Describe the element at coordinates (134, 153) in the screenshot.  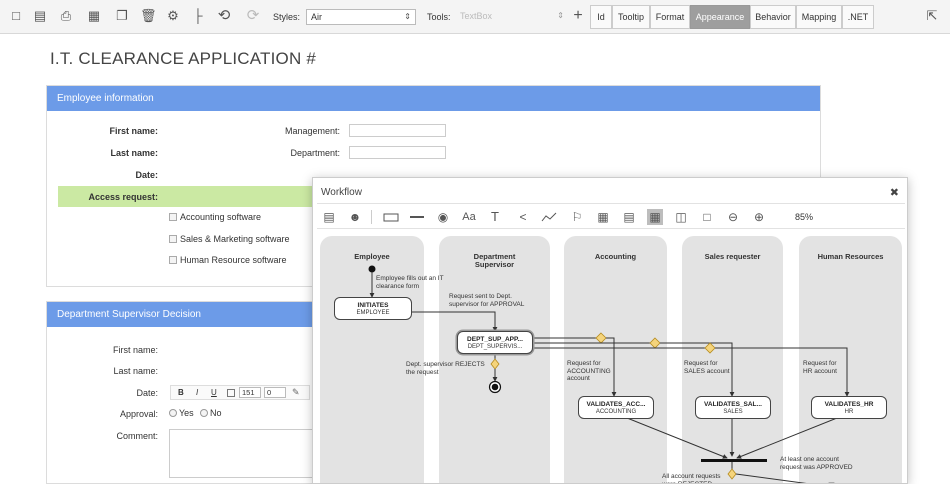
I see `last-name-label: Last name:` at that location.